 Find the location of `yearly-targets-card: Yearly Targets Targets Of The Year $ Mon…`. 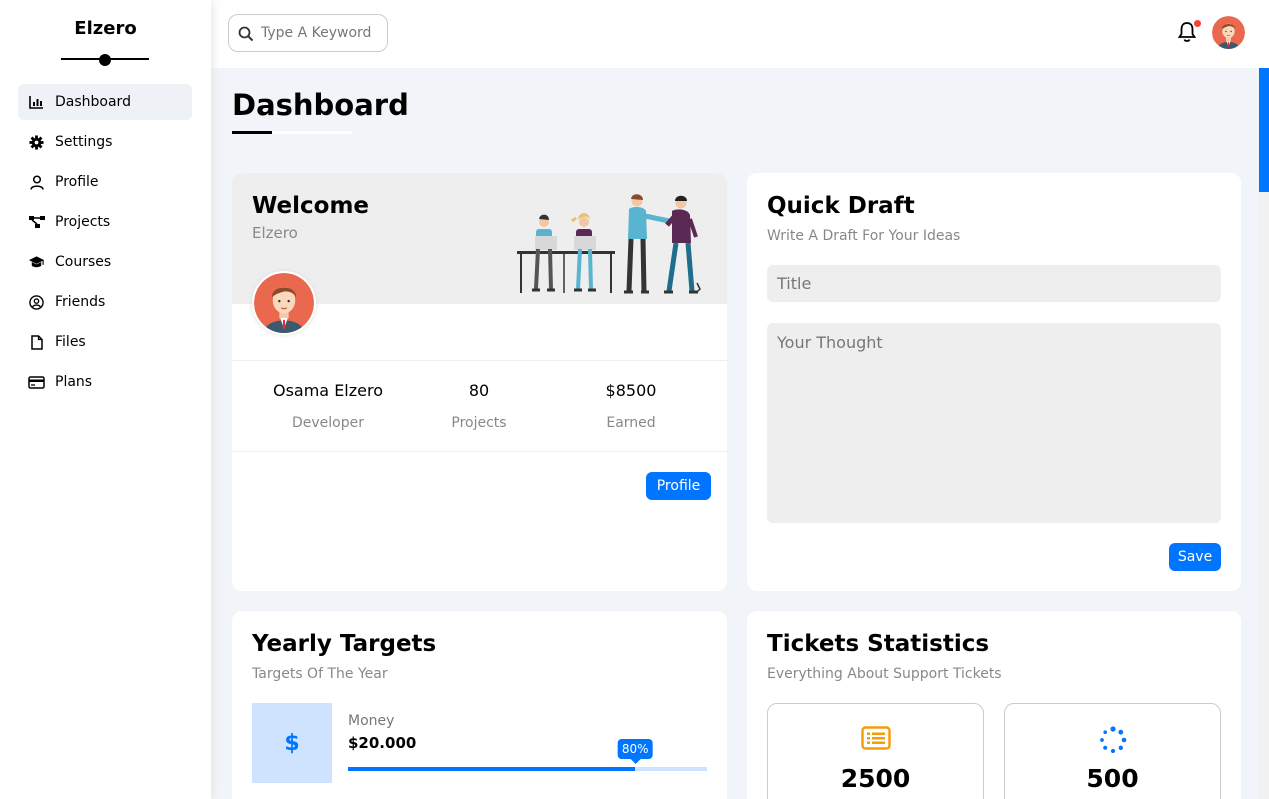

yearly-targets-card: Yearly Targets Targets Of The Year $ Mon… is located at coordinates (479, 705).